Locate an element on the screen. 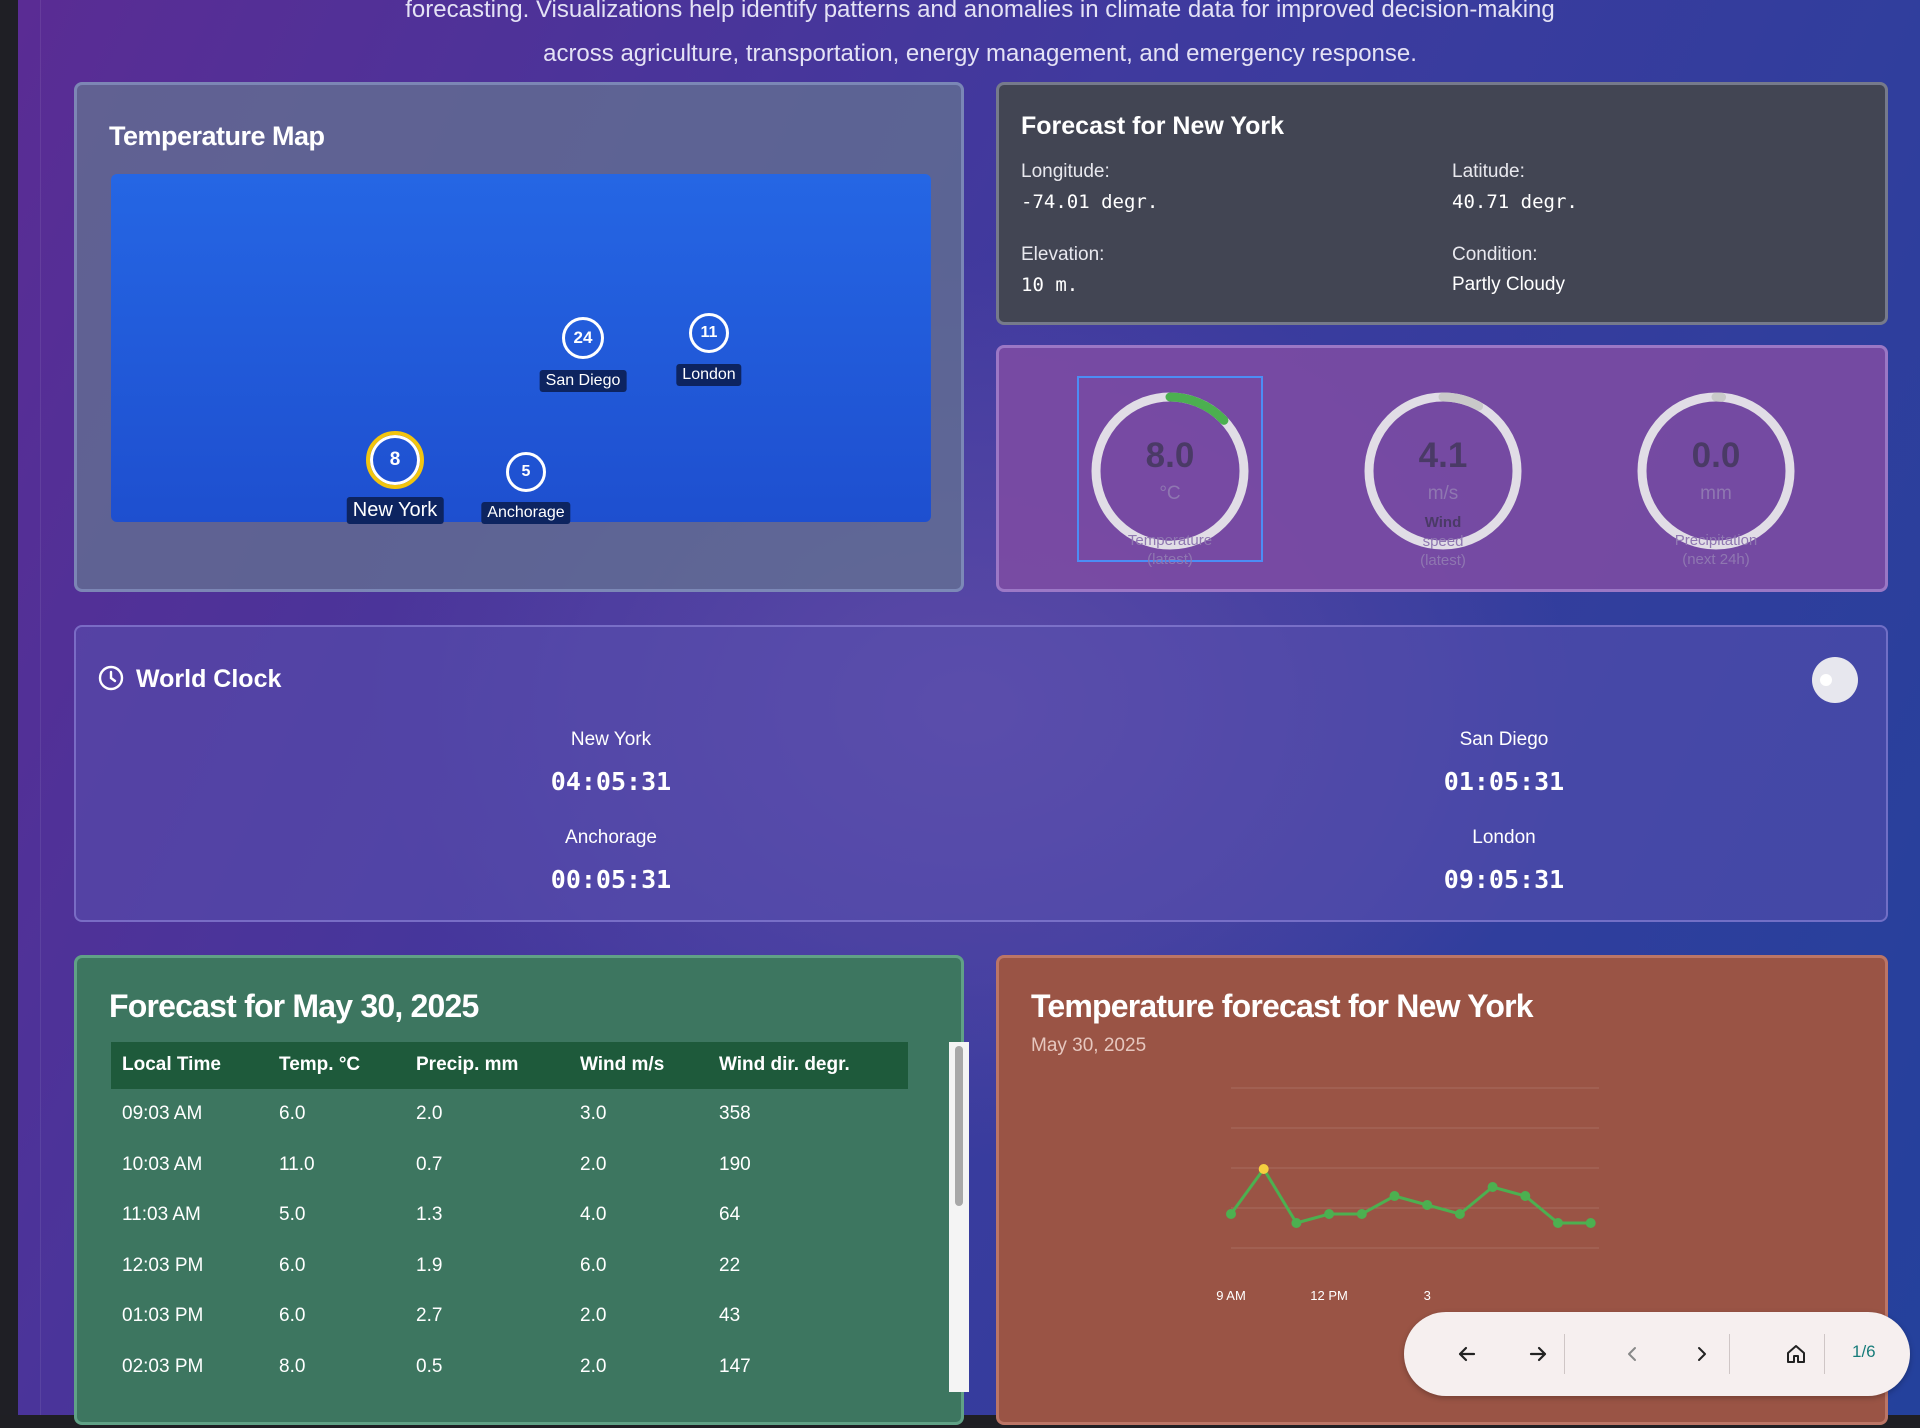 This screenshot has width=1920, height=1428. marker-anchorage: 5 is located at coordinates (526, 472).